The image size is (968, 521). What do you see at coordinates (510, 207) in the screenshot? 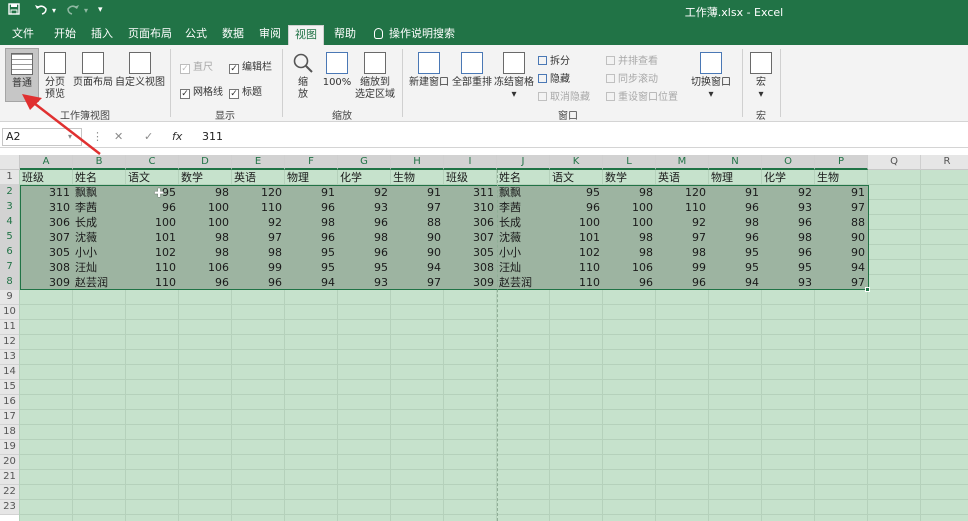
I see `cell-J3: 李茜` at bounding box center [510, 207].